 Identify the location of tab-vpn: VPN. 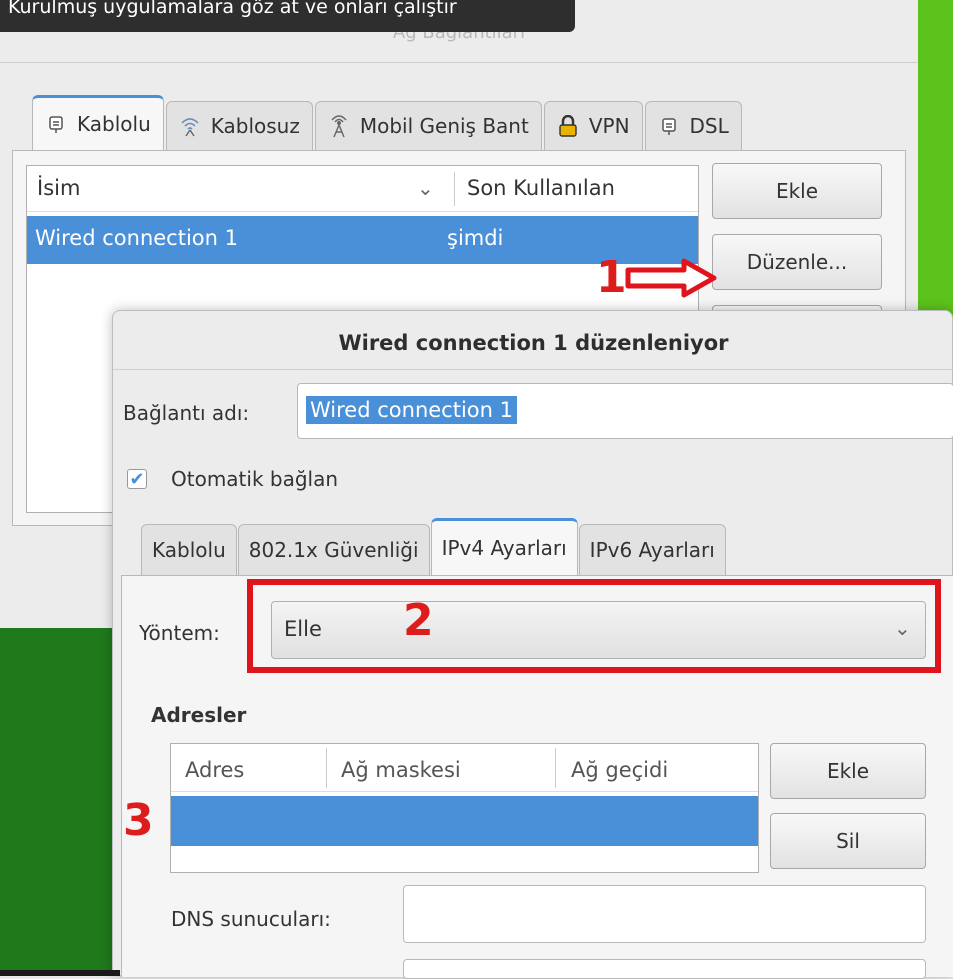
(593, 125).